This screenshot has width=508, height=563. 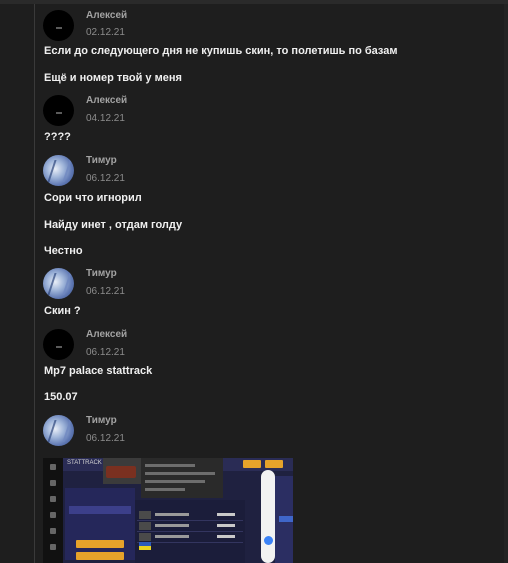 What do you see at coordinates (121, 472) in the screenshot?
I see `image-weapon` at bounding box center [121, 472].